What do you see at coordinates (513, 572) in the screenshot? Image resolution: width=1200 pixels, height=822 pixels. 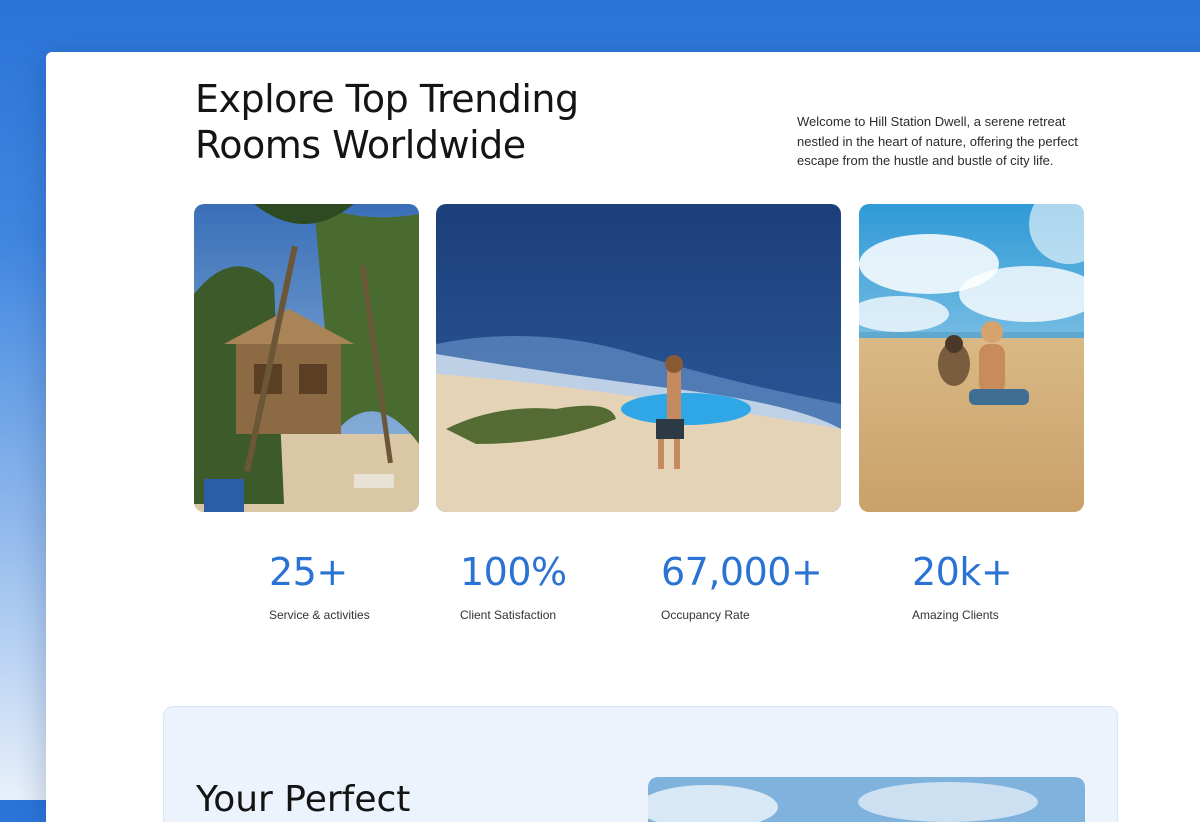 I see `stat-value: 100%` at bounding box center [513, 572].